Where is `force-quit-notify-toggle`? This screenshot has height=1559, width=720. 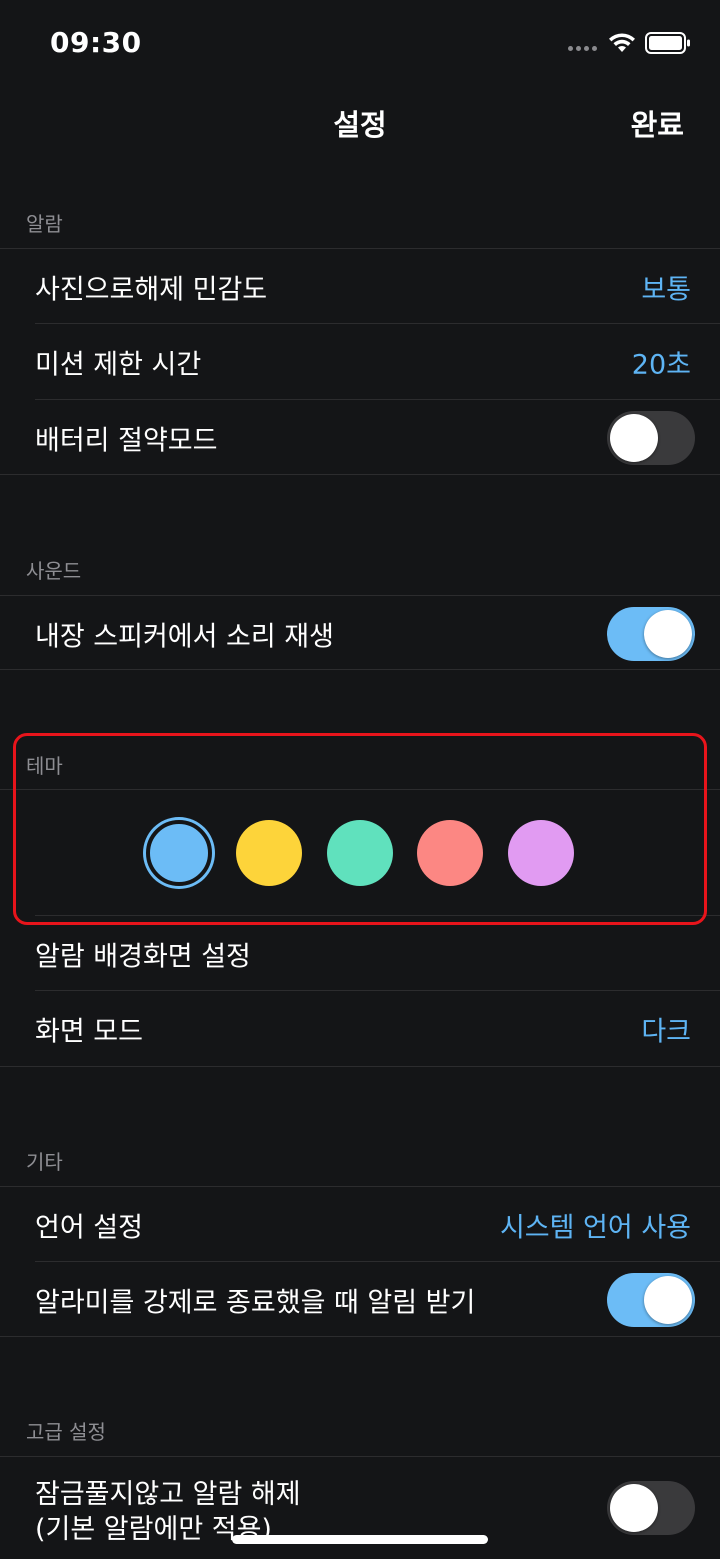
force-quit-notify-toggle is located at coordinates (651, 1299).